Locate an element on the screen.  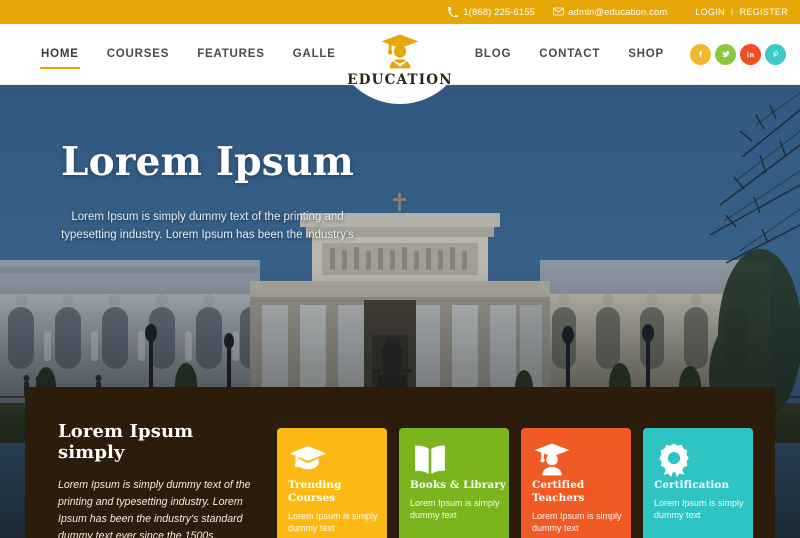
envelope-icon is located at coordinates (558, 12).